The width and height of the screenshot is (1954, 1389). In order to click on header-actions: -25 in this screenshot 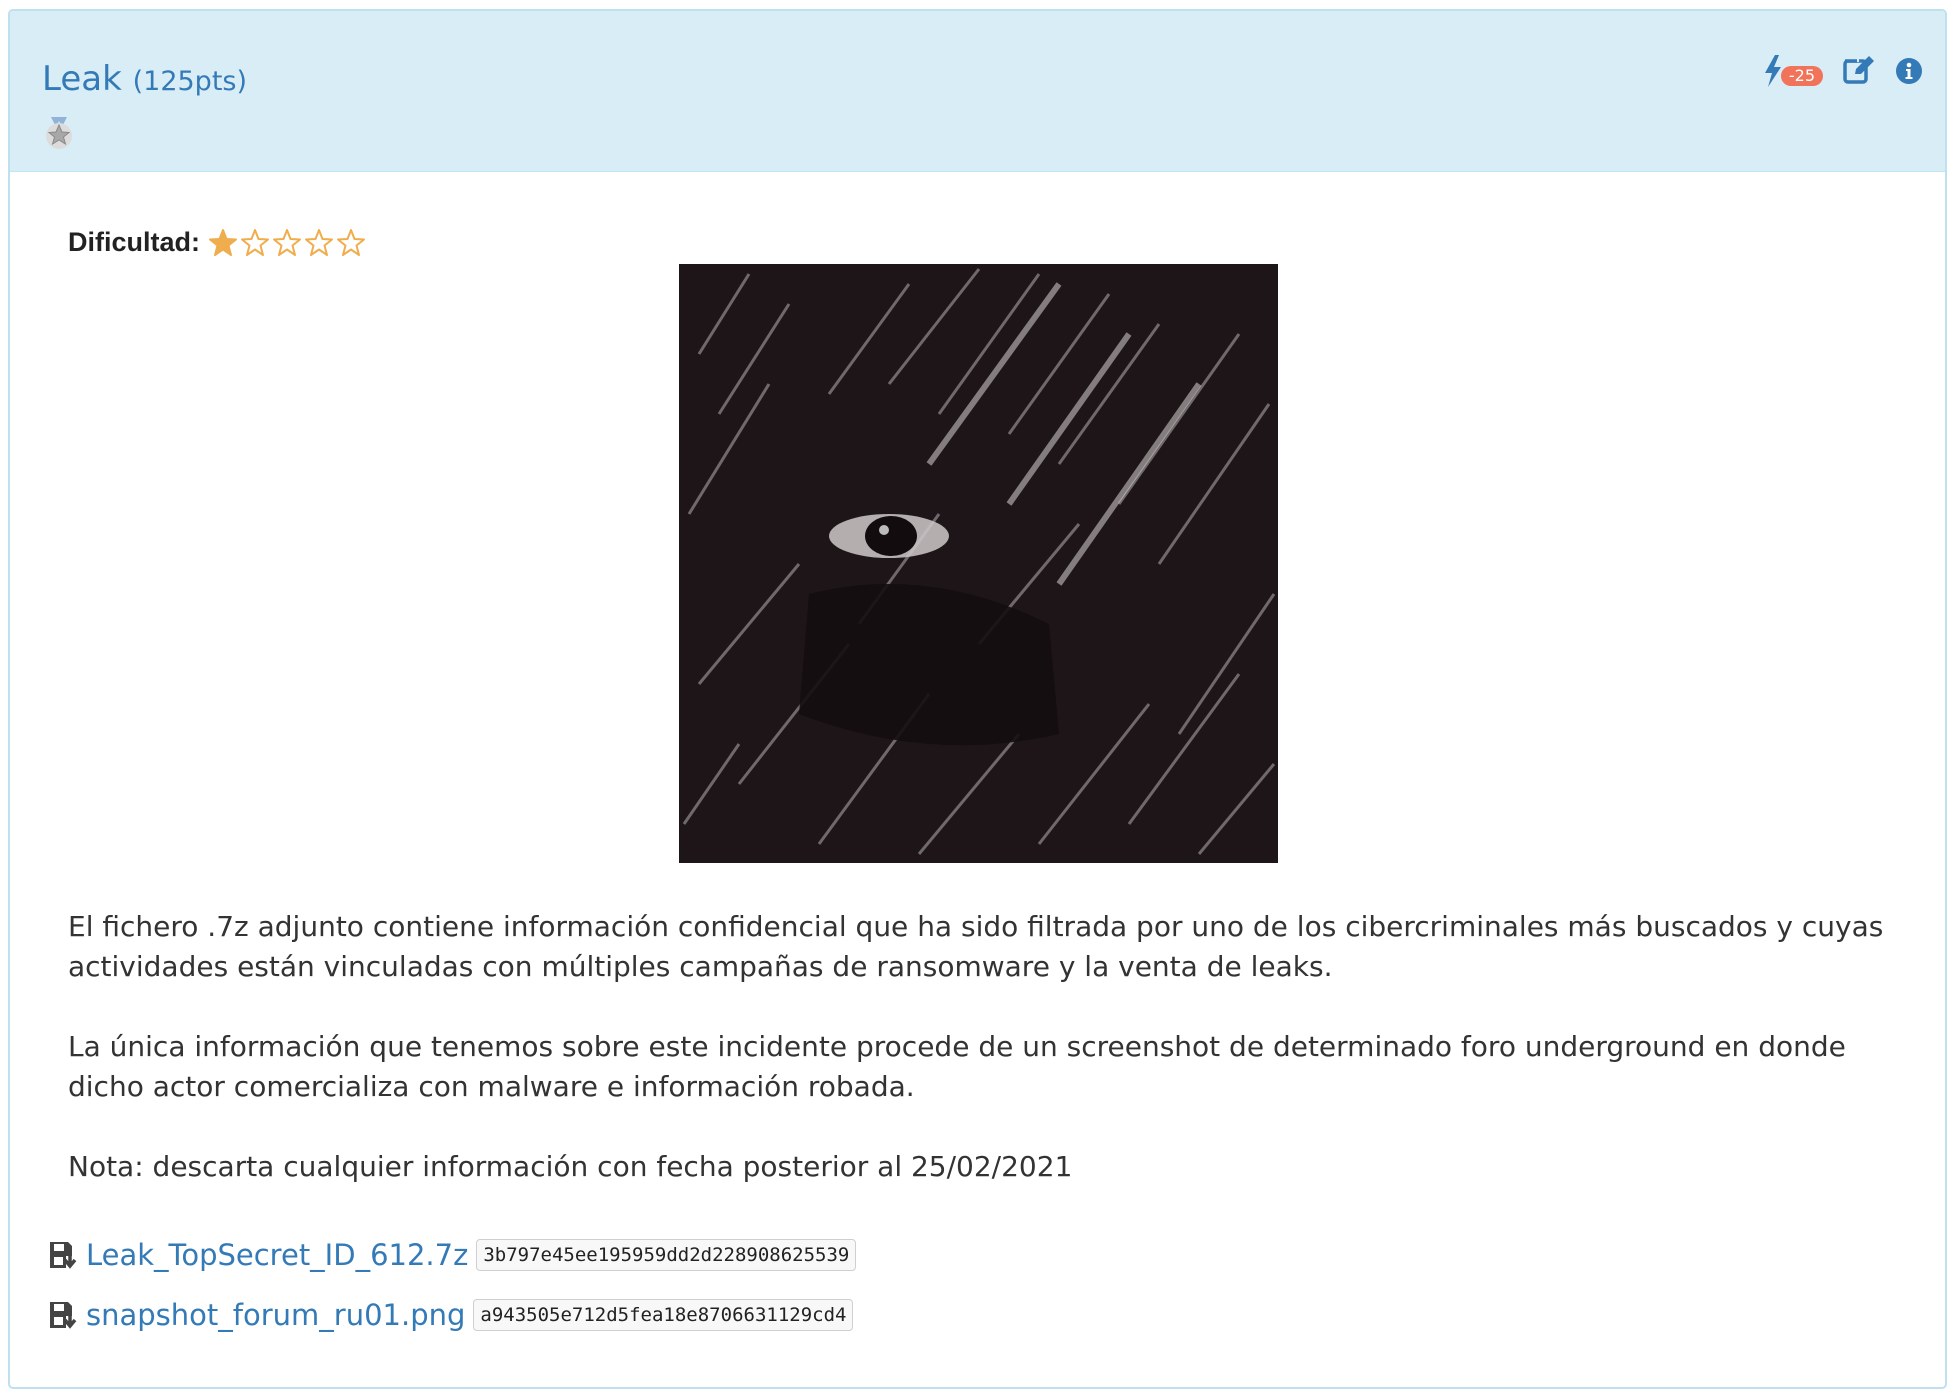, I will do `click(1843, 71)`.